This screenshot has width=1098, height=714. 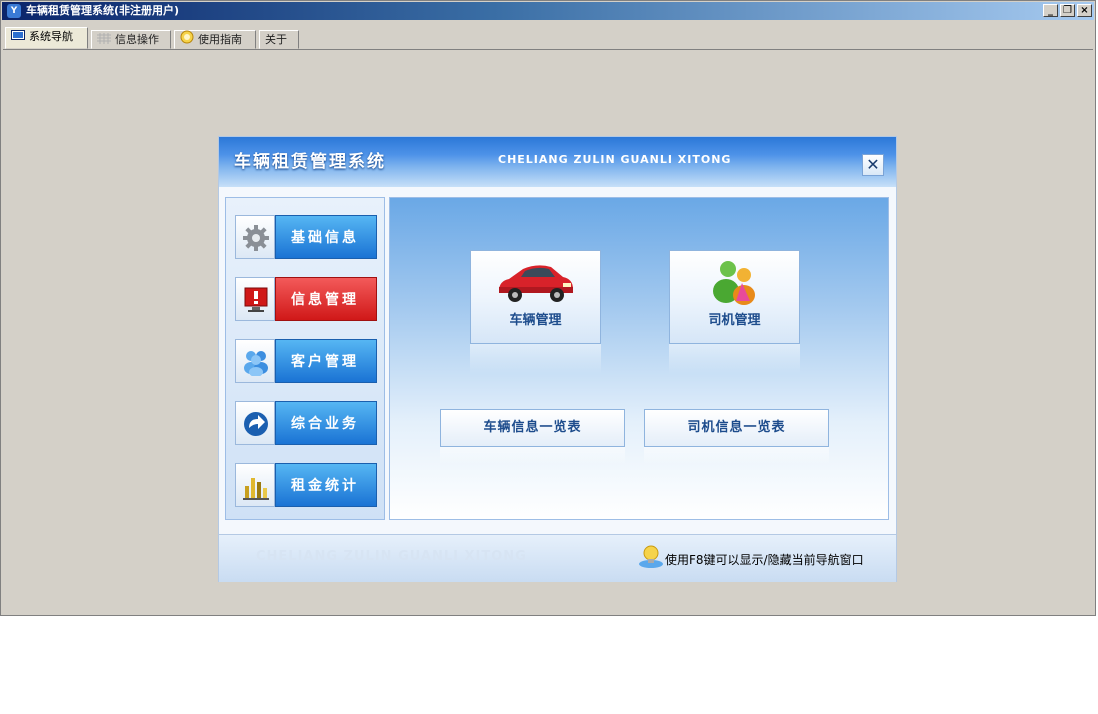 I want to click on sidebar-item-rent-statistics: 租金统计, so click(x=306, y=485).